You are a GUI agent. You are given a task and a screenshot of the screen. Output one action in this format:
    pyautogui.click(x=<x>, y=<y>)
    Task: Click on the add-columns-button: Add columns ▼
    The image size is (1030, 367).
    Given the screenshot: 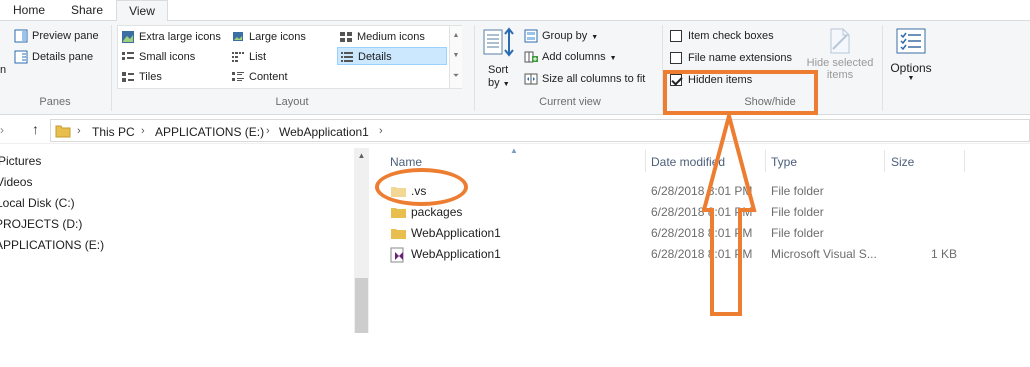 What is the action you would take?
    pyautogui.click(x=570, y=57)
    